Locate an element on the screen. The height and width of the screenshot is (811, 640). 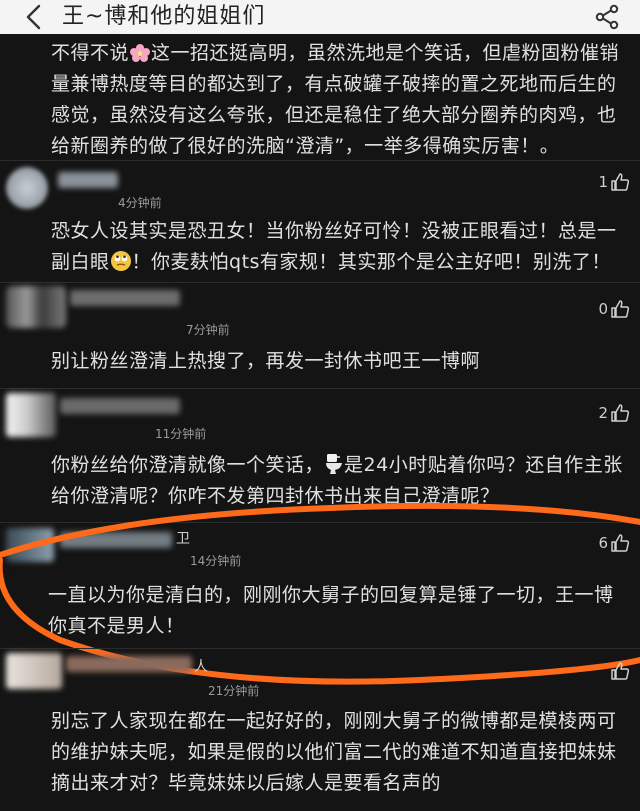
back-arrow-icon is located at coordinates (35, 17).